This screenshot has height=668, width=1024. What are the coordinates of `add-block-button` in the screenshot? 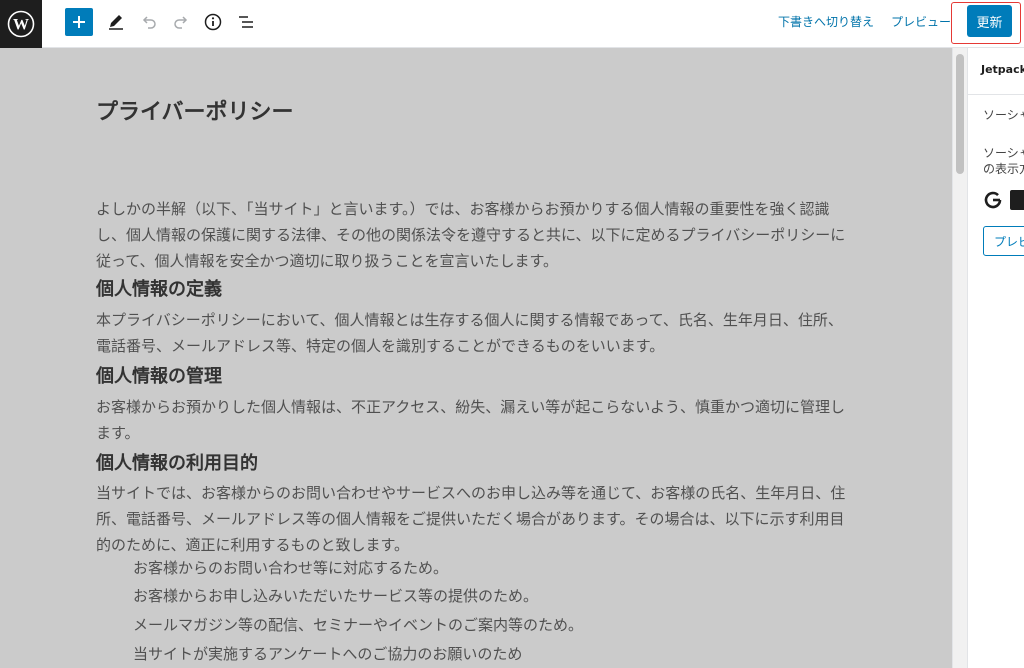 It's located at (79, 22).